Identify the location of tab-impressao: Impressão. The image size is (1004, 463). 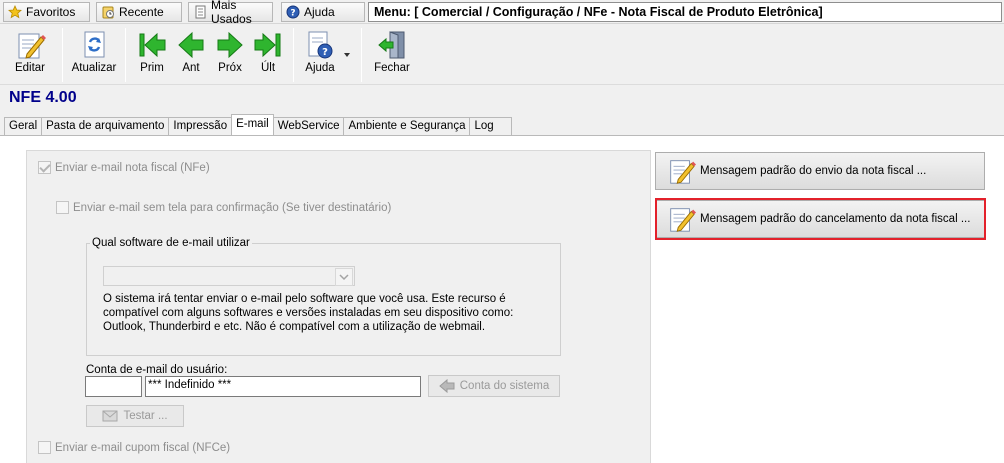
(200, 126).